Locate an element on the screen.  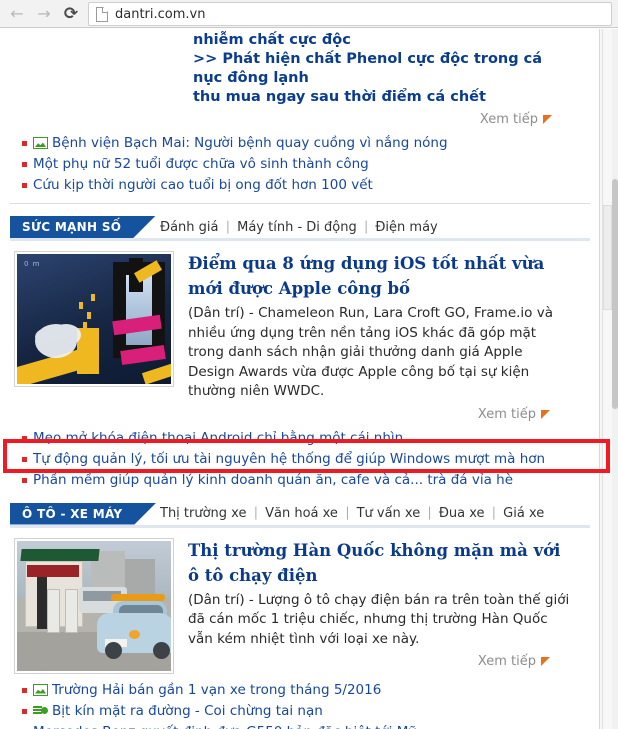
sidebar-item-dua-xe: Đua xe is located at coordinates (462, 513).